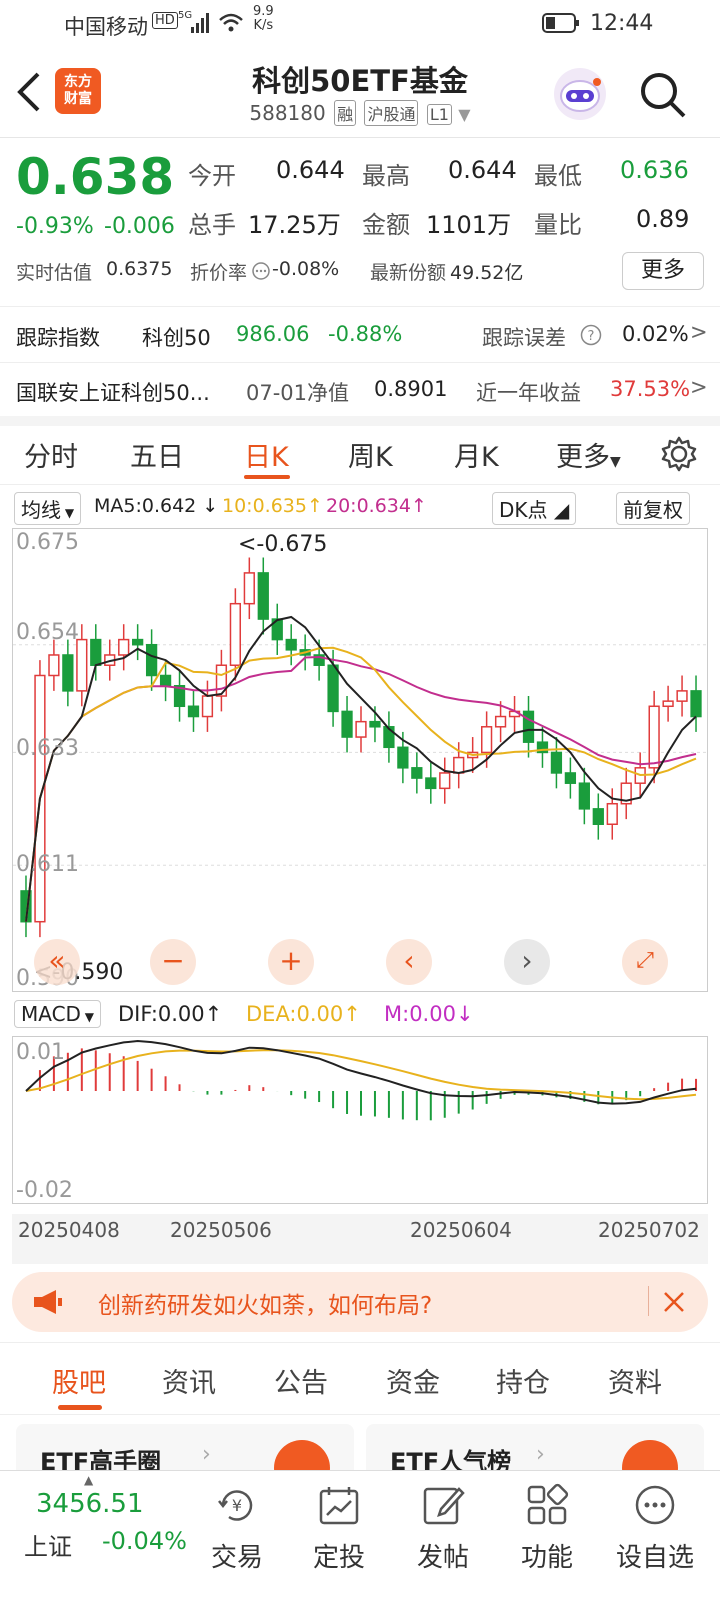 This screenshot has width=720, height=1600. Describe the element at coordinates (386, 176) in the screenshot. I see `high-label: 最高` at that location.